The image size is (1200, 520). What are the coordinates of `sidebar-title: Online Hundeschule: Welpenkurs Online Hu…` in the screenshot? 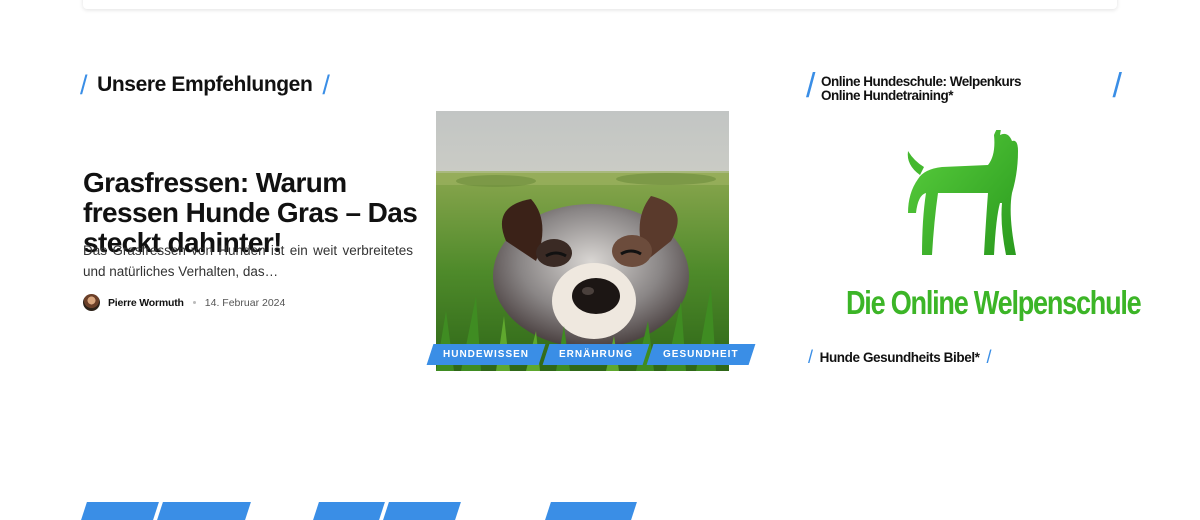 It's located at (941, 89).